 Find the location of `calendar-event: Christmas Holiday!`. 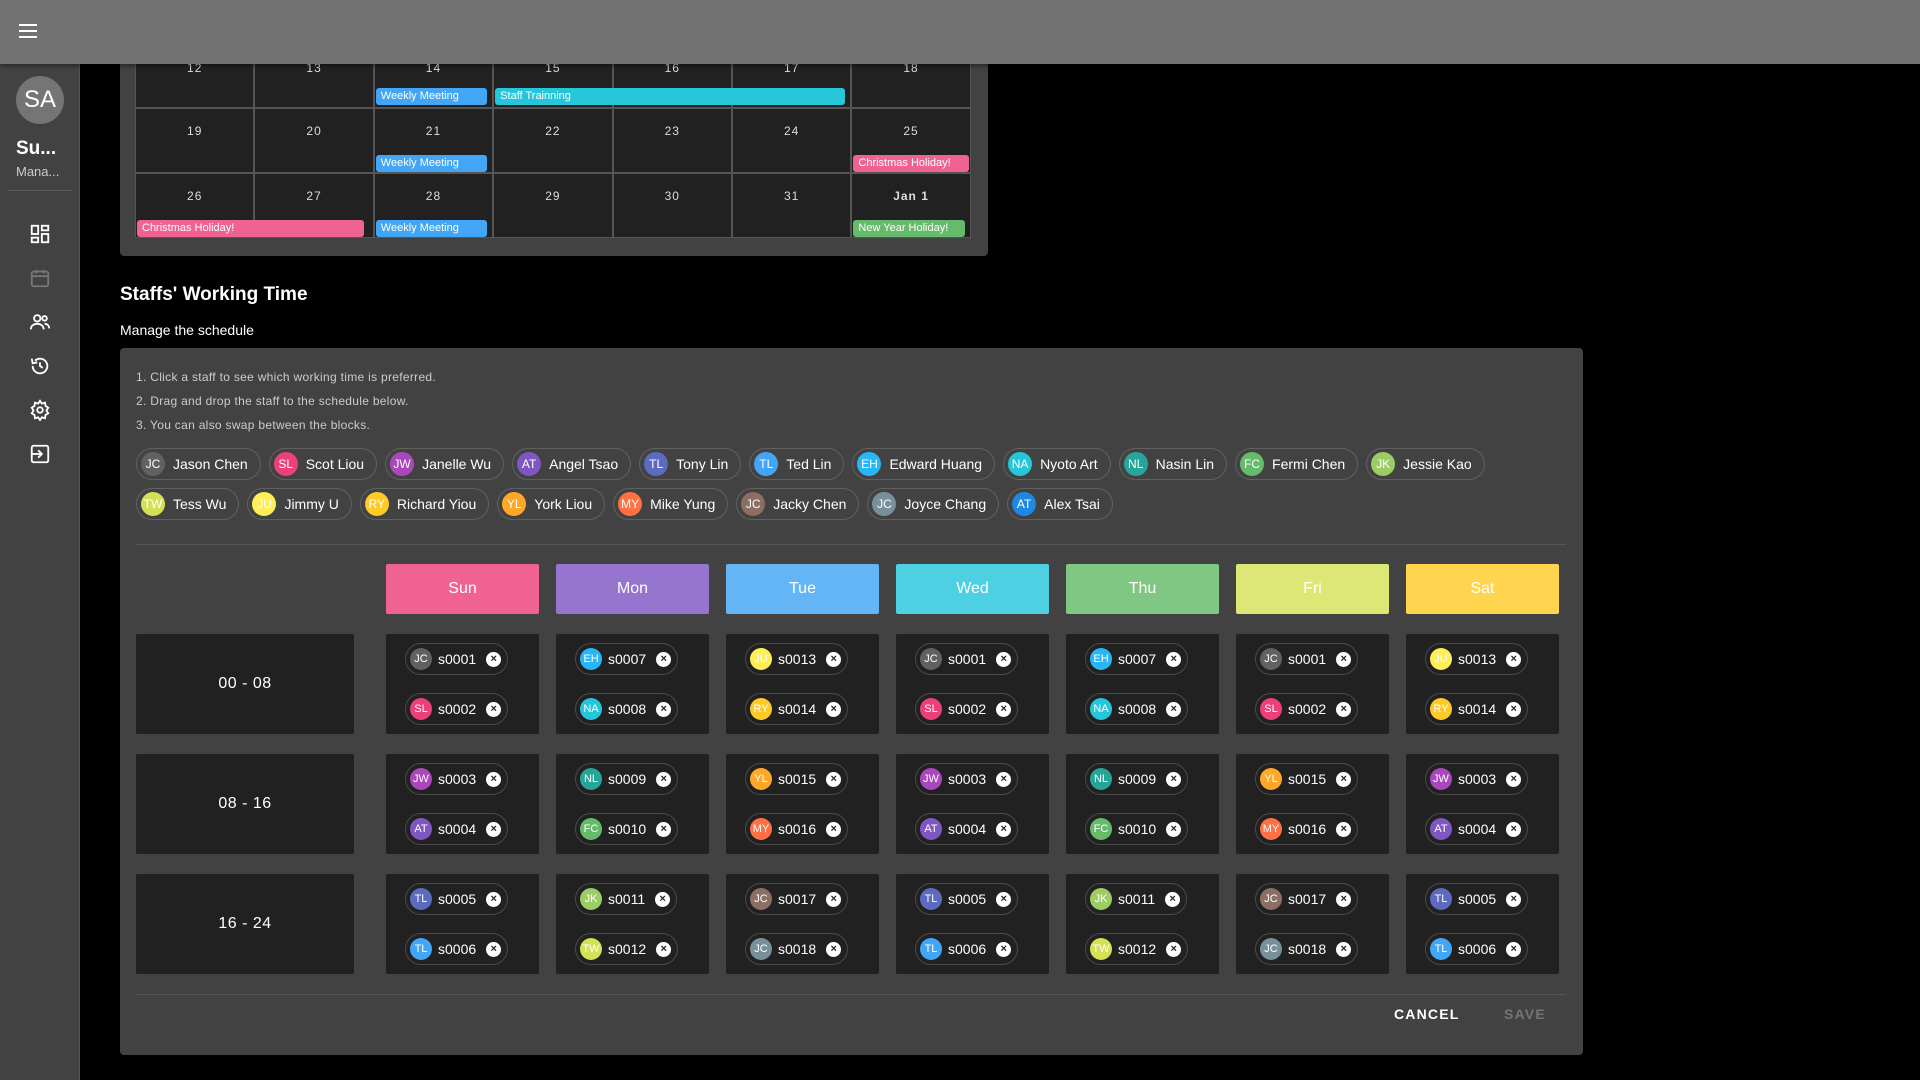

calendar-event: Christmas Holiday! is located at coordinates (250, 228).